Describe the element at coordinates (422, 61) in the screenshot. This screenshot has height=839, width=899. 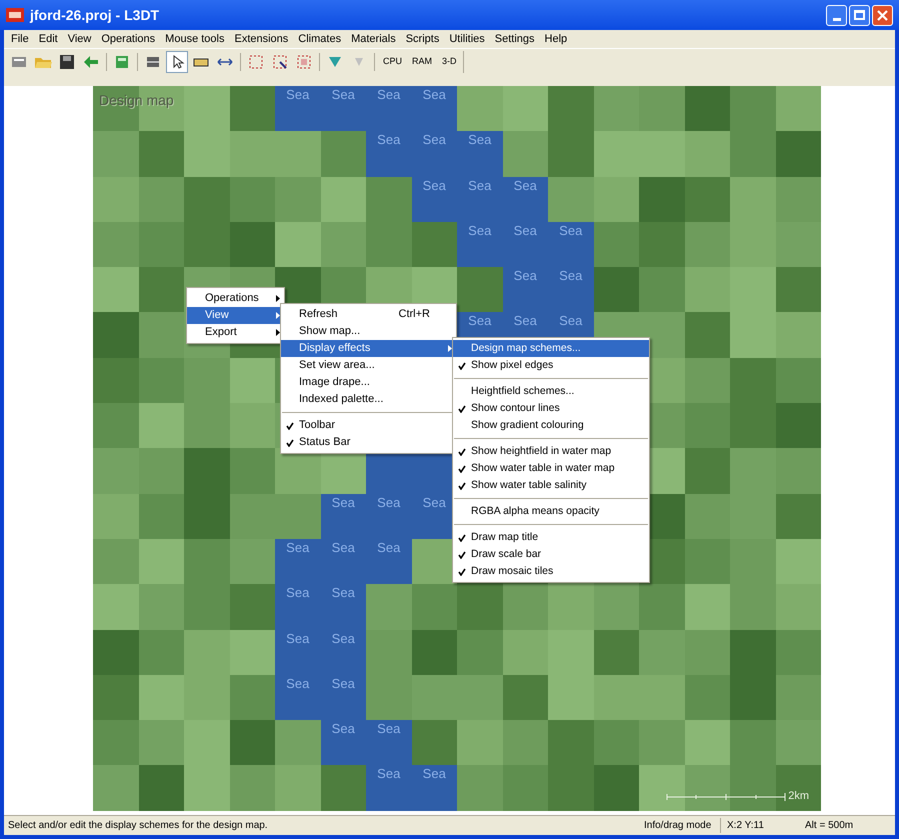
I see `toolbar-button: RAM` at that location.